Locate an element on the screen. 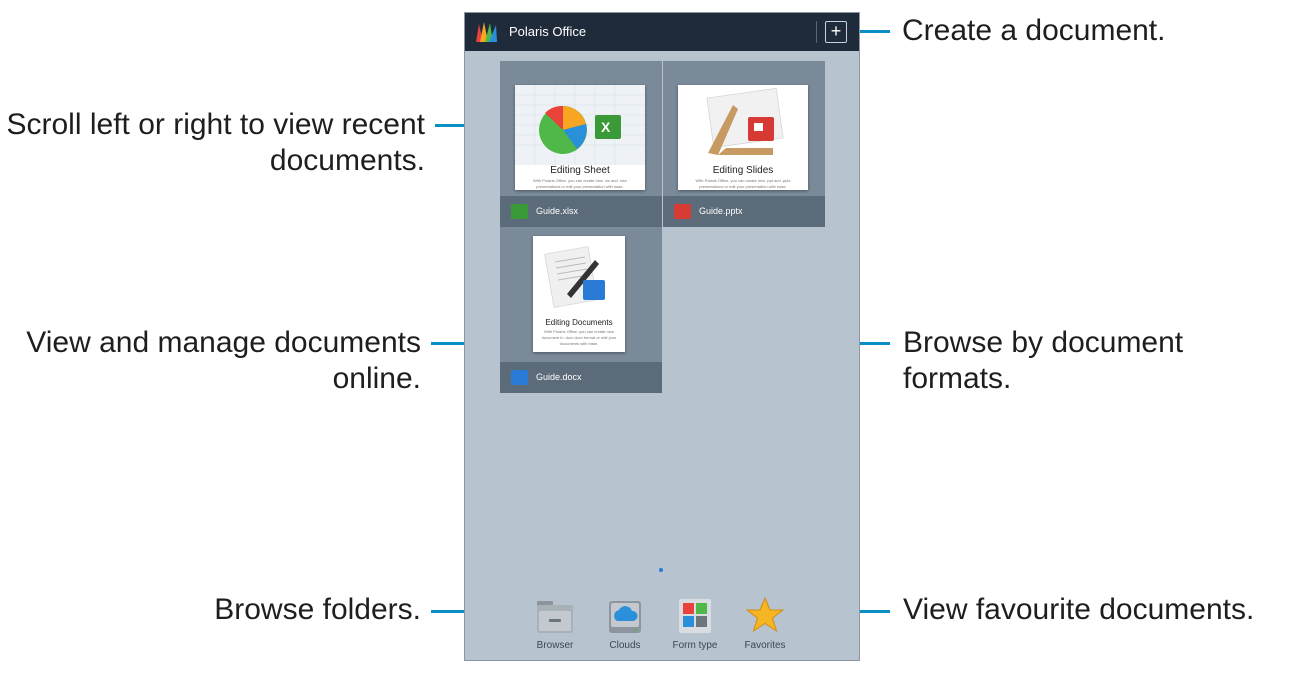 This screenshot has width=1290, height=673. app-title: Polaris Office is located at coordinates (548, 31).